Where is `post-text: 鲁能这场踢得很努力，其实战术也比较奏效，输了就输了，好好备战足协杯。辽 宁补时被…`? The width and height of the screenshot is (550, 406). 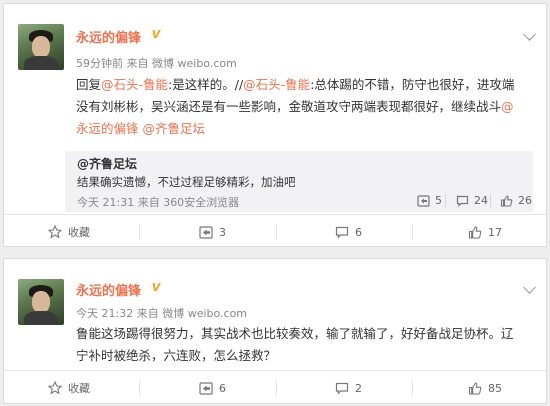 post-text: 鲁能这场踢得很努力，其实战术也比较奏效，输了就输了，好好备战足协杯。辽 宁补时被… is located at coordinates (304, 345).